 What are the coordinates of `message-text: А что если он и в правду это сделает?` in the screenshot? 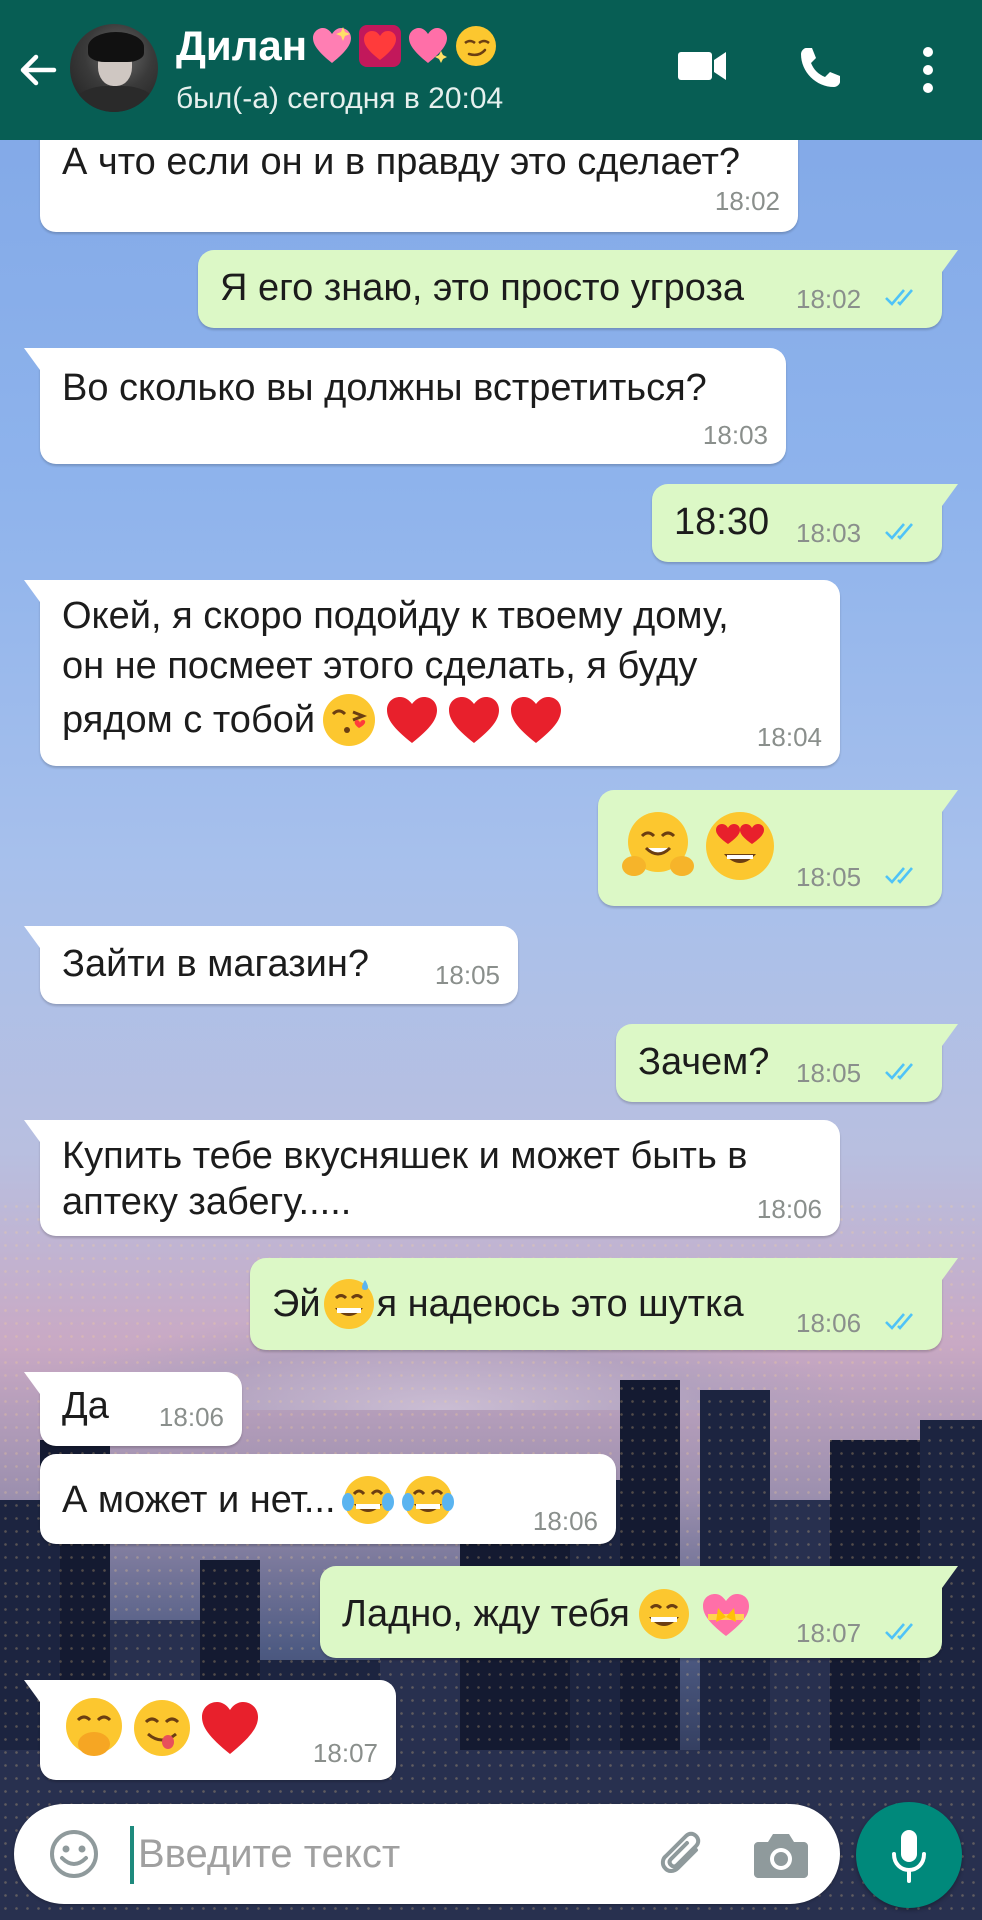 It's located at (401, 162).